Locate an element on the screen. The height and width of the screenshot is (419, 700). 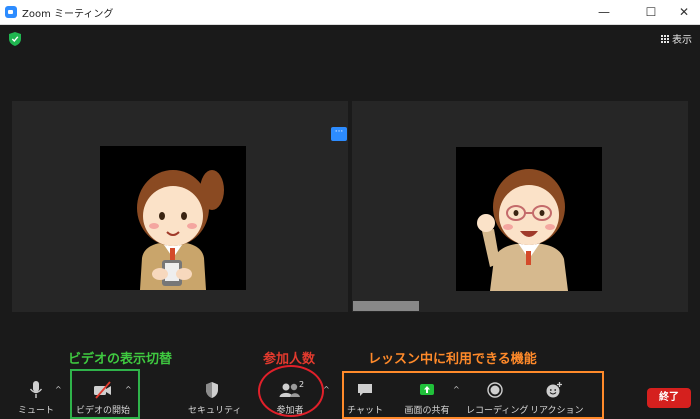
minimize-button: — is located at coordinates (604, 12).